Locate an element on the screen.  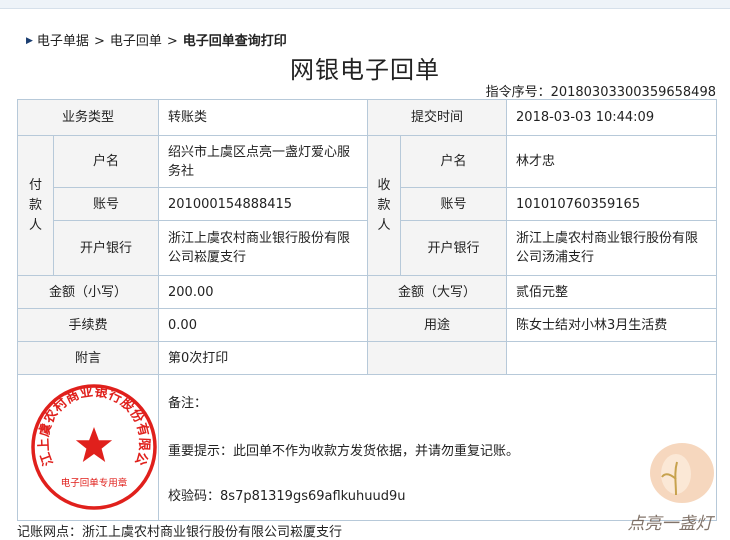
submit-time-label: 提交时间 is located at coordinates (437, 117).